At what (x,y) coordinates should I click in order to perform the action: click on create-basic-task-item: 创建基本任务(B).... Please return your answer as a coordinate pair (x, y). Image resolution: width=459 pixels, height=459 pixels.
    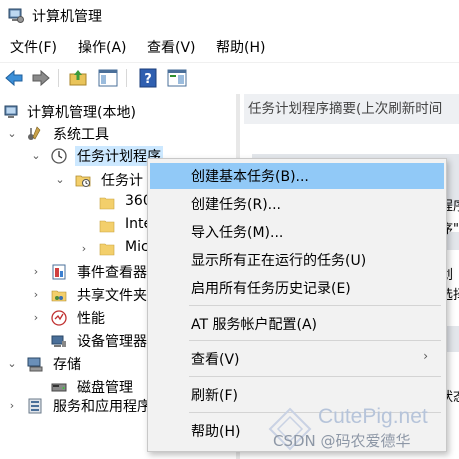
    Looking at the image, I should click on (297, 176).